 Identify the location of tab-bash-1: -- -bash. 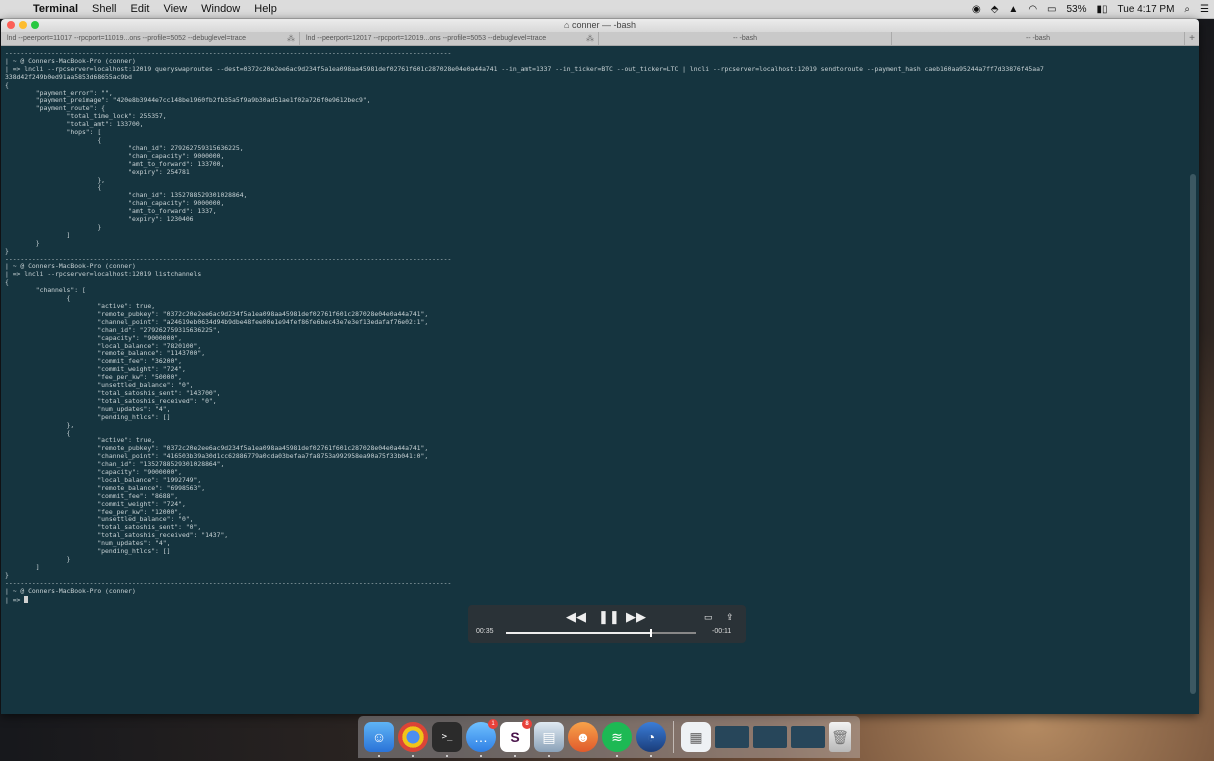
(745, 38).